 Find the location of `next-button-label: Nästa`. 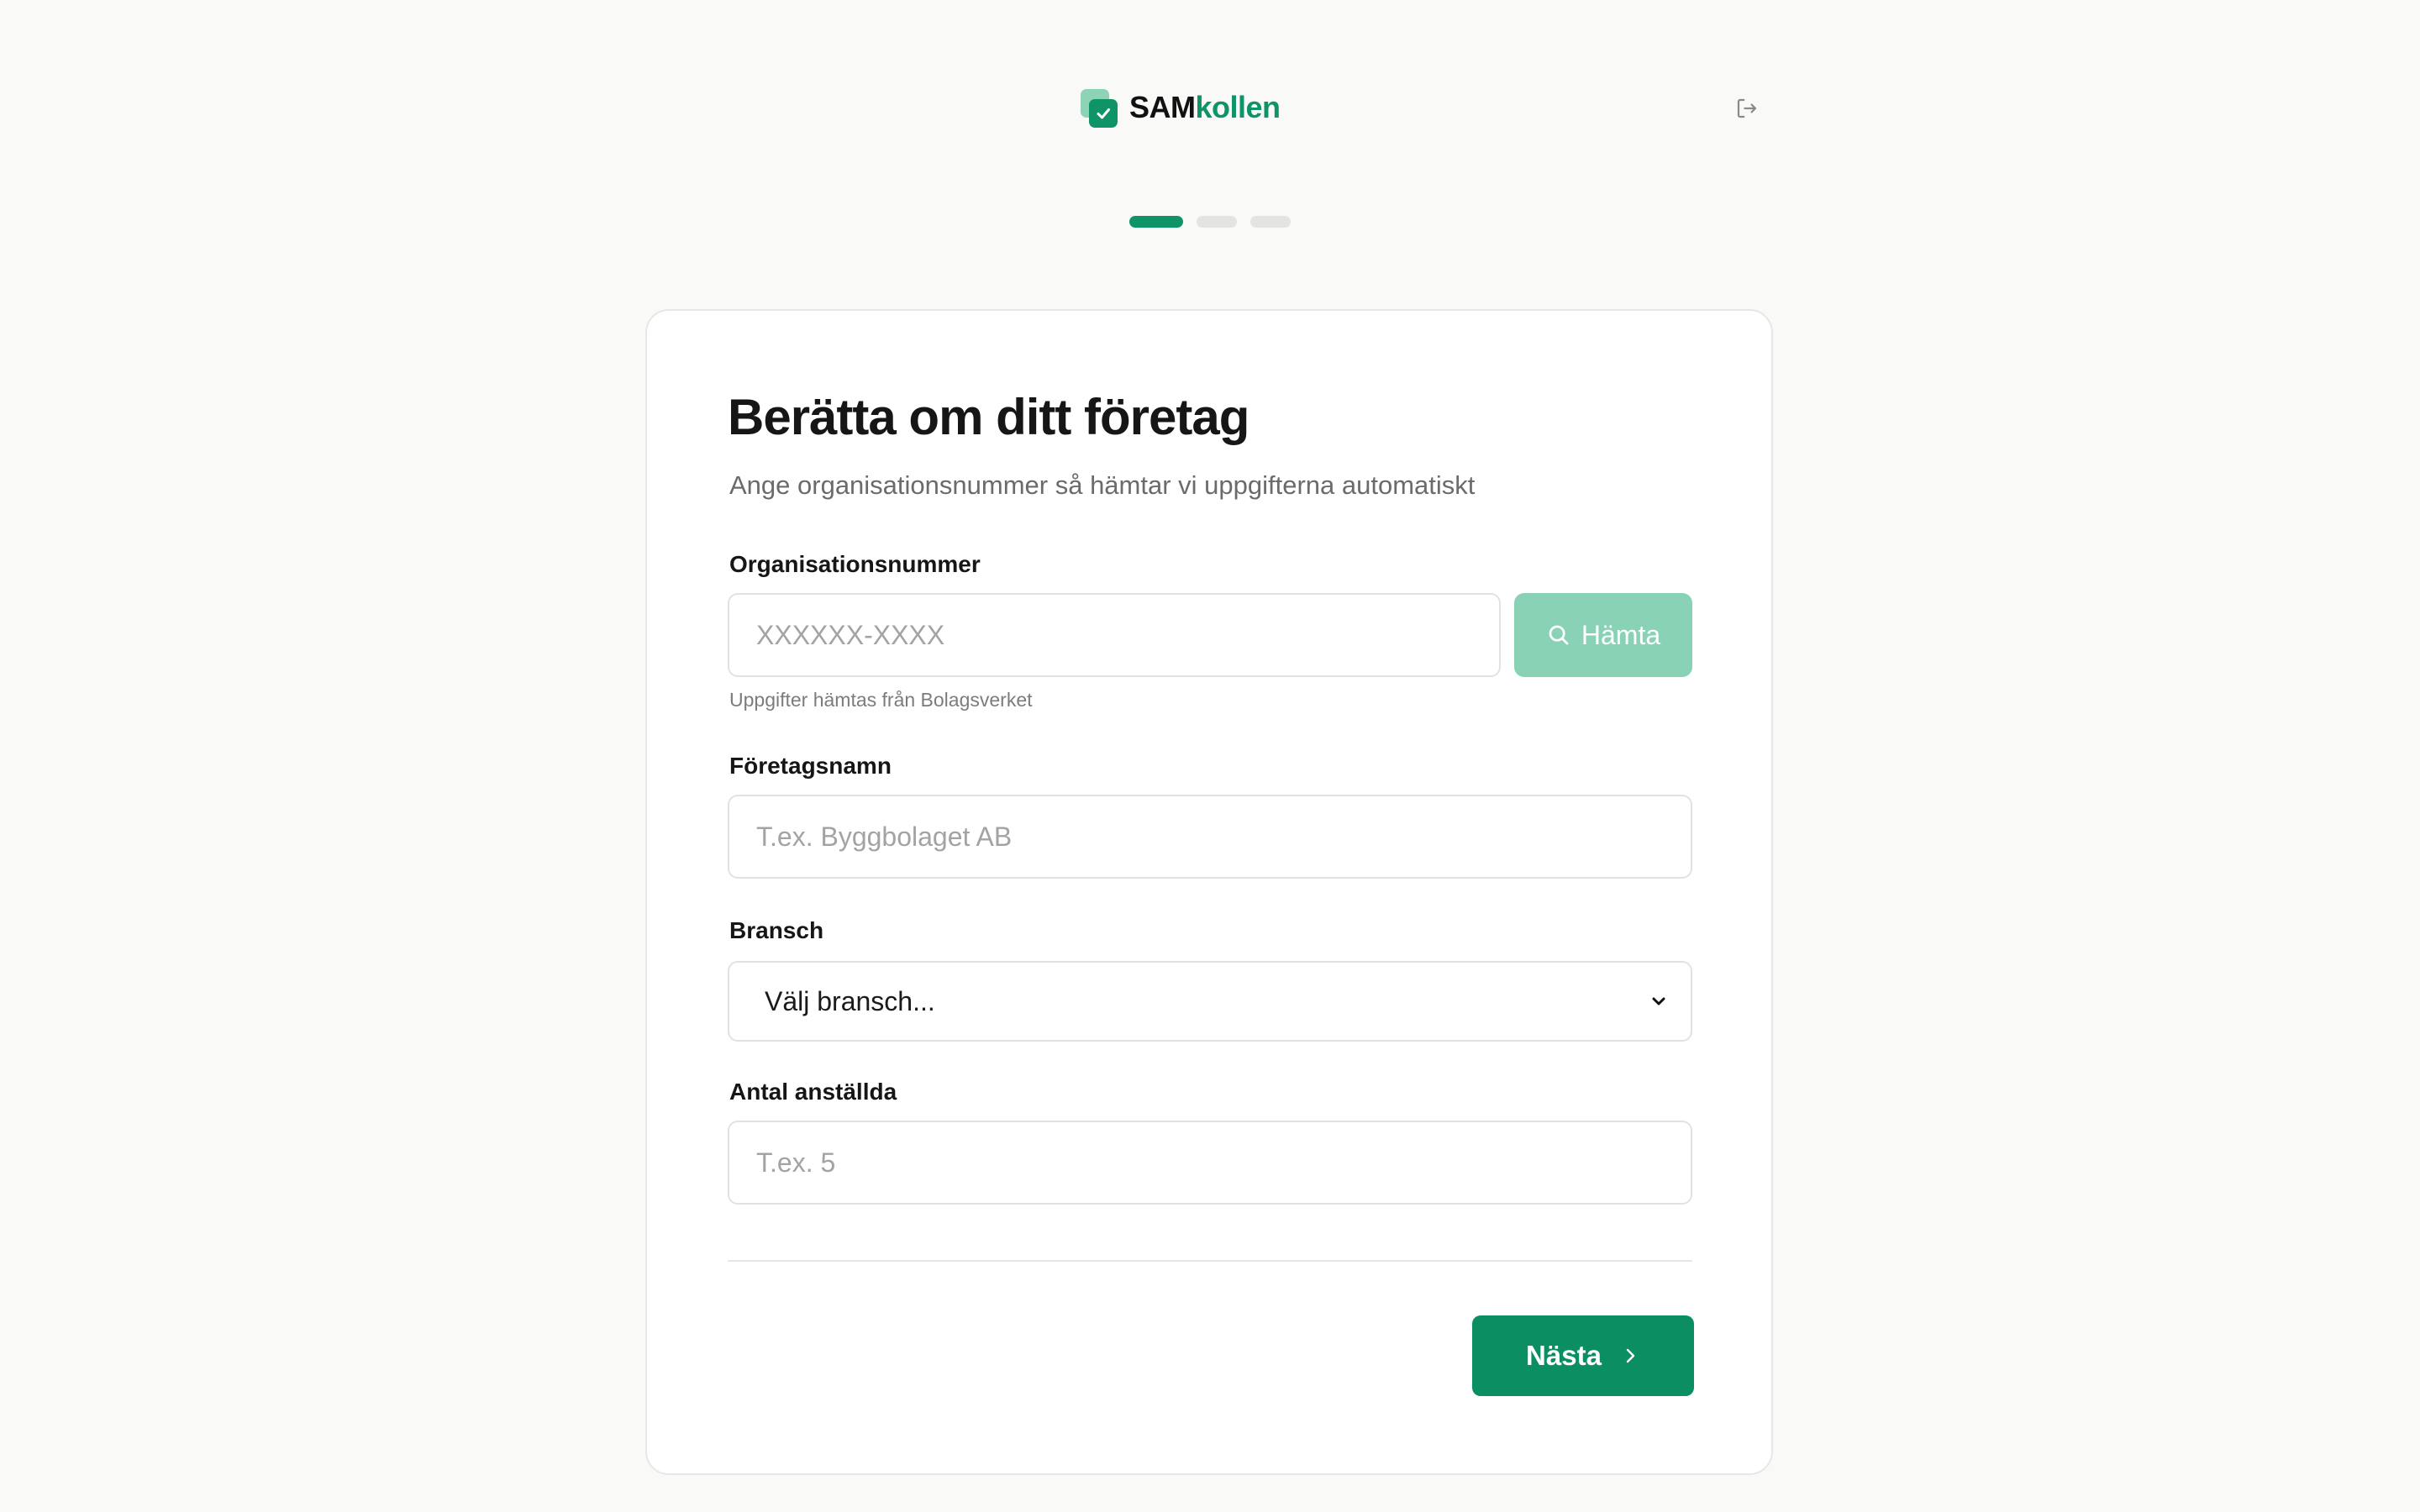

next-button-label: Nästa is located at coordinates (1564, 1355).